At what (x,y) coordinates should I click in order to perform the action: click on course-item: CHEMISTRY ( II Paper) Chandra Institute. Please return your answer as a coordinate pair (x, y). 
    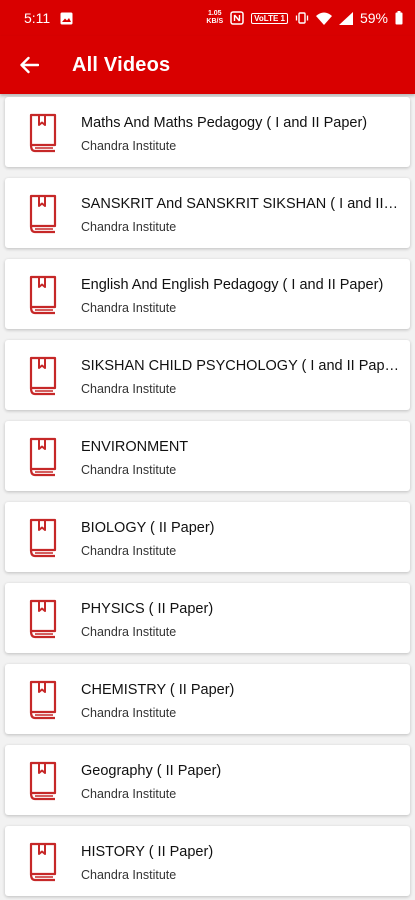
    Looking at the image, I should click on (207, 699).